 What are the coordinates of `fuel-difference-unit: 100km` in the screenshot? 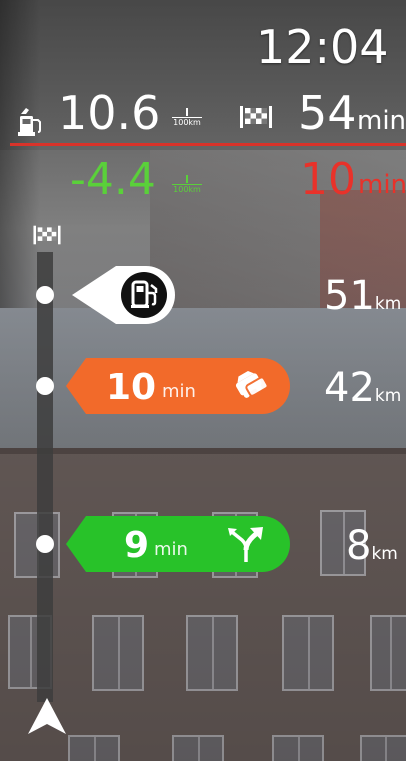 It's located at (187, 184).